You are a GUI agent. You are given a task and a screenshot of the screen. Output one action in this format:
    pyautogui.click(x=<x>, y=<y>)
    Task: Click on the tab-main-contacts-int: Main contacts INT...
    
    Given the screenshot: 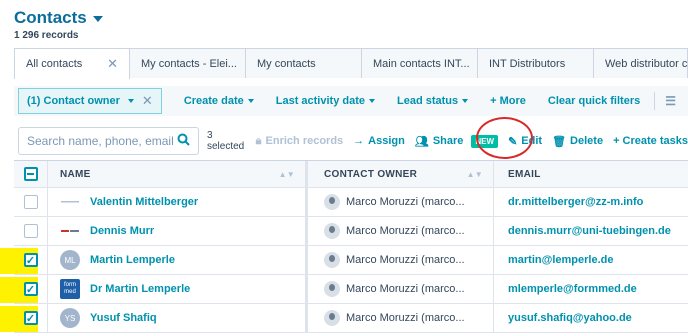 What is the action you would take?
    pyautogui.click(x=420, y=63)
    